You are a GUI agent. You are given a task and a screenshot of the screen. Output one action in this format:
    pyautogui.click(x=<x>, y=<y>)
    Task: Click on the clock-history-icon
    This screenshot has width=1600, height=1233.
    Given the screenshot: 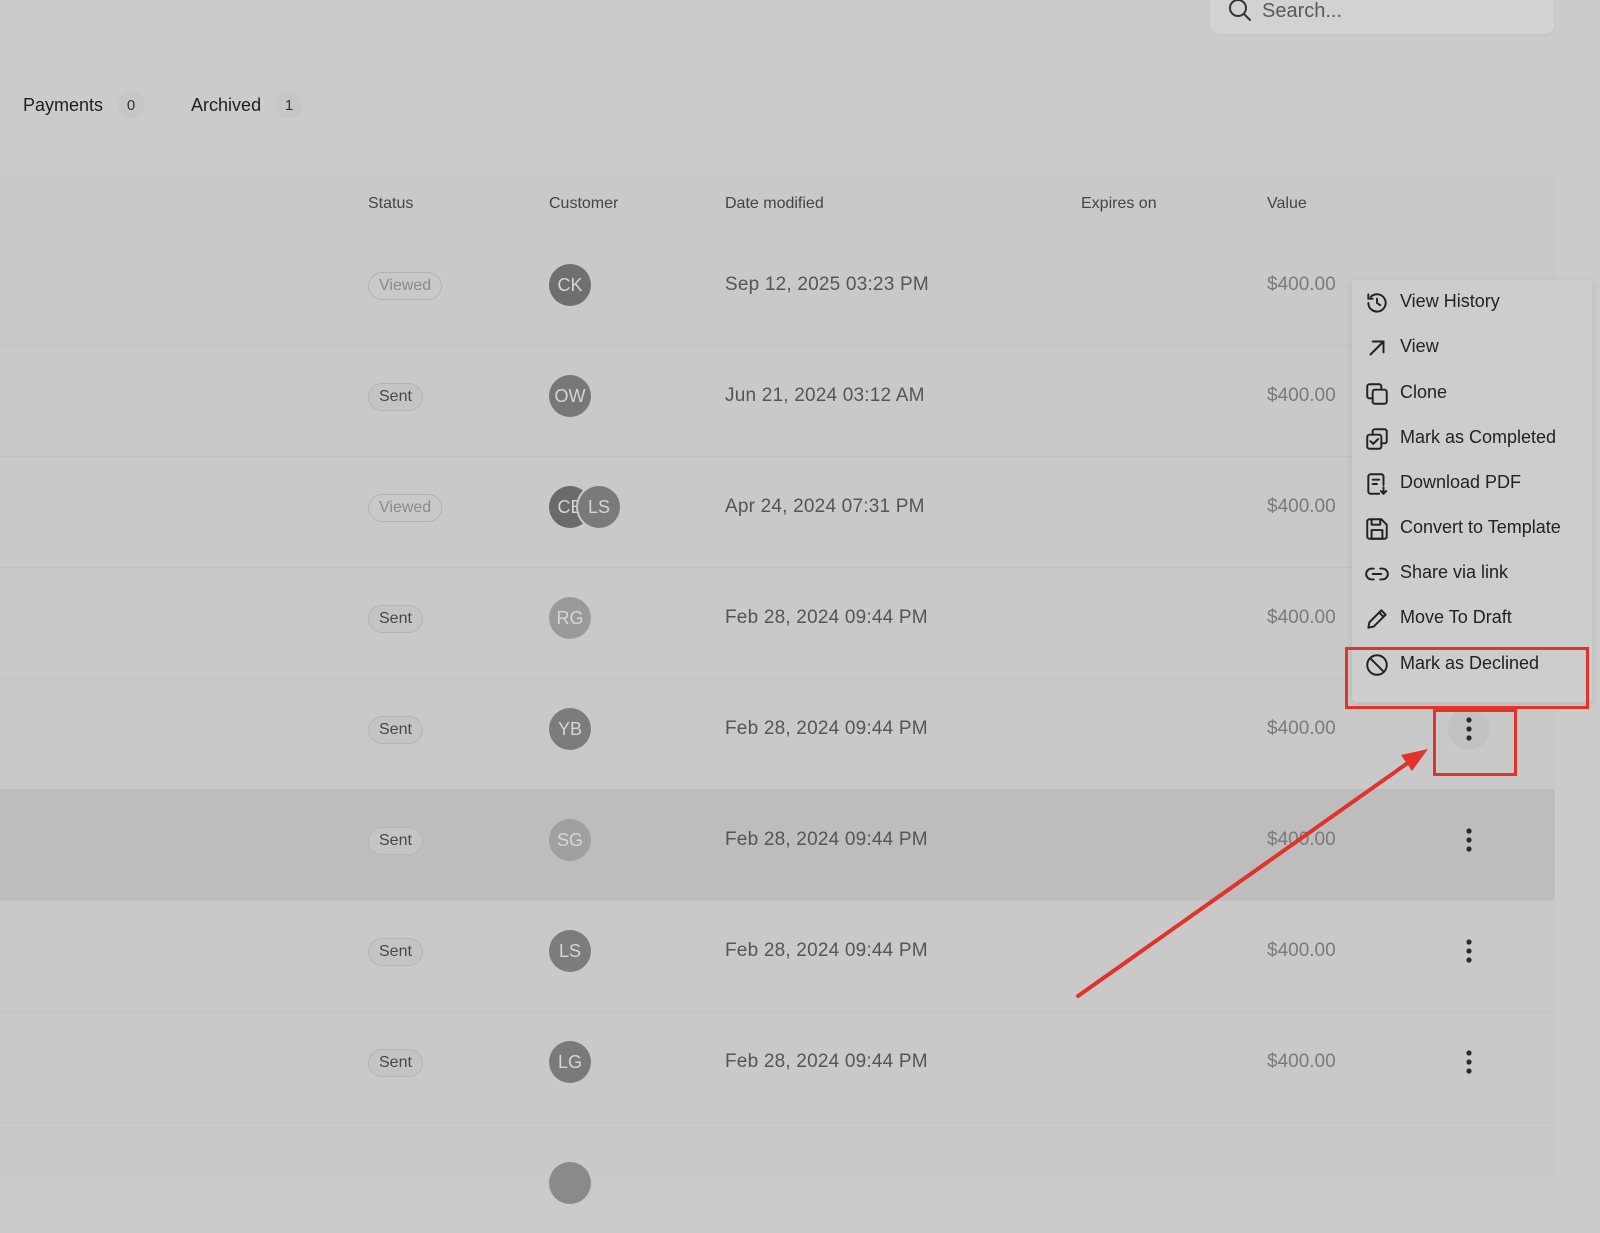 What is the action you would take?
    pyautogui.click(x=1377, y=303)
    